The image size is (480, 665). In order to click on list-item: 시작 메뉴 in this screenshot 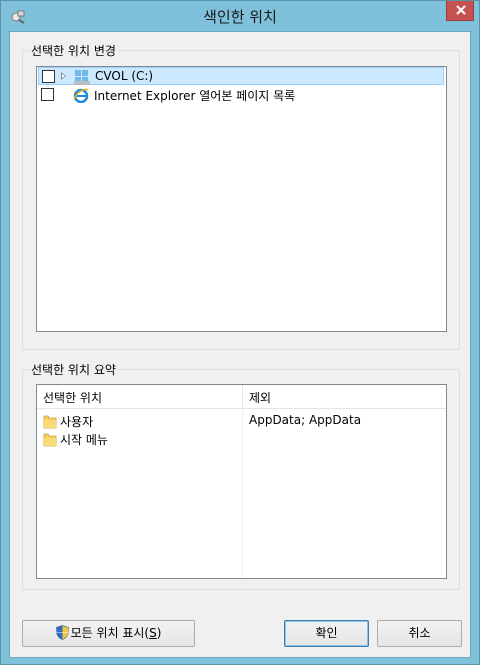, I will do `click(241, 439)`.